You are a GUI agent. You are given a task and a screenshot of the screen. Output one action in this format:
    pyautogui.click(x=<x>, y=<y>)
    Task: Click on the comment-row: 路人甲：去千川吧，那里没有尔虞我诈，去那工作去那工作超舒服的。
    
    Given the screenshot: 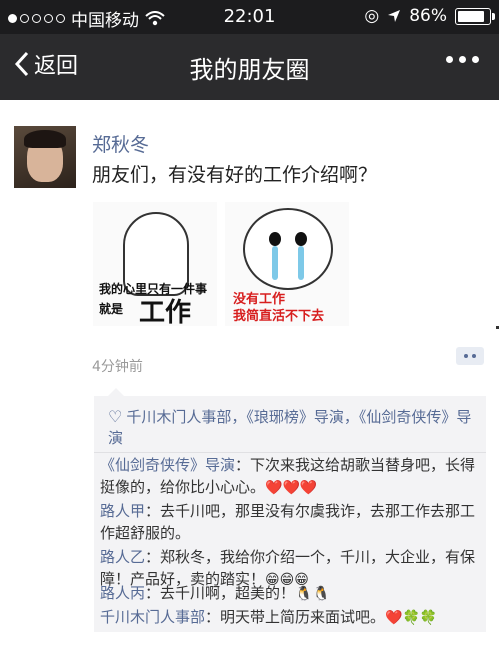 What is the action you would take?
    pyautogui.click(x=289, y=522)
    